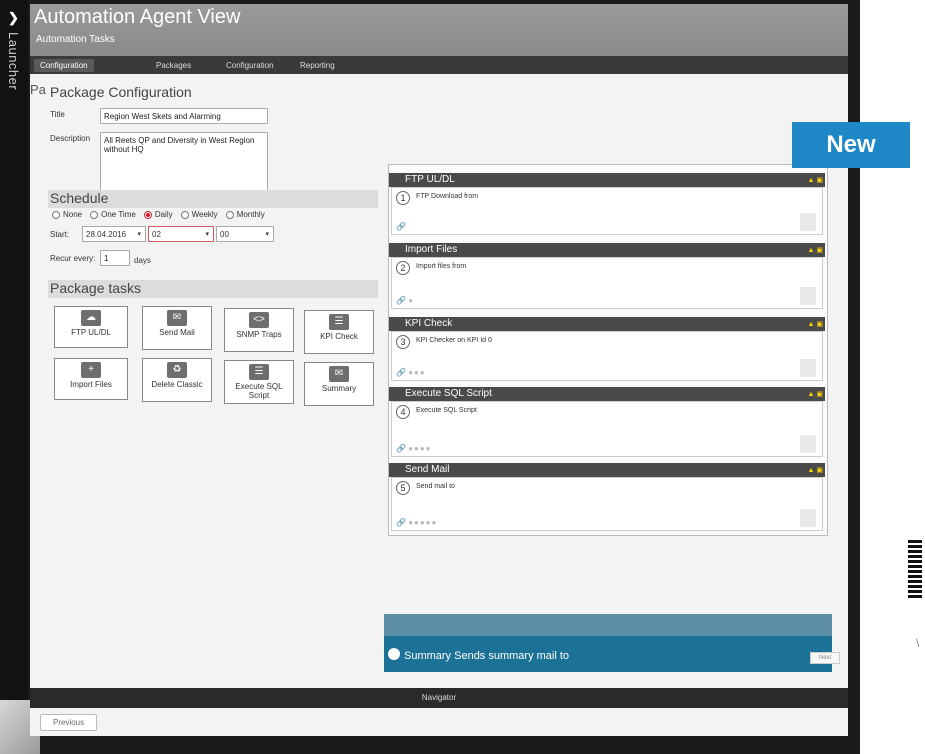  What do you see at coordinates (259, 382) in the screenshot?
I see `task-execute-sql-button: ☰ Execute SQL Script` at bounding box center [259, 382].